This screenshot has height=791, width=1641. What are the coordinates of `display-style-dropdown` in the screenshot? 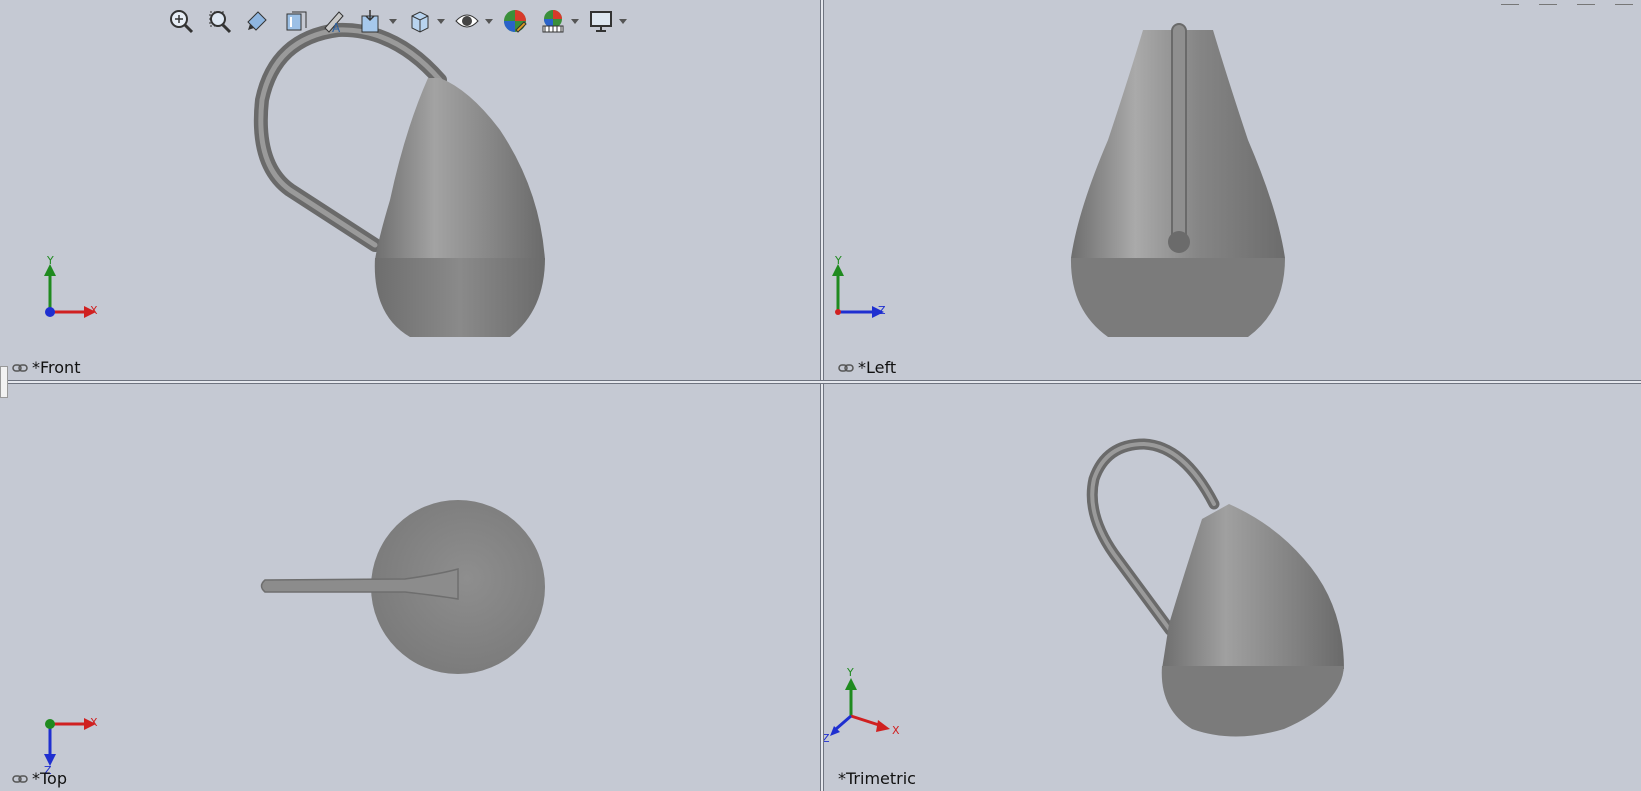 It's located at (441, 21).